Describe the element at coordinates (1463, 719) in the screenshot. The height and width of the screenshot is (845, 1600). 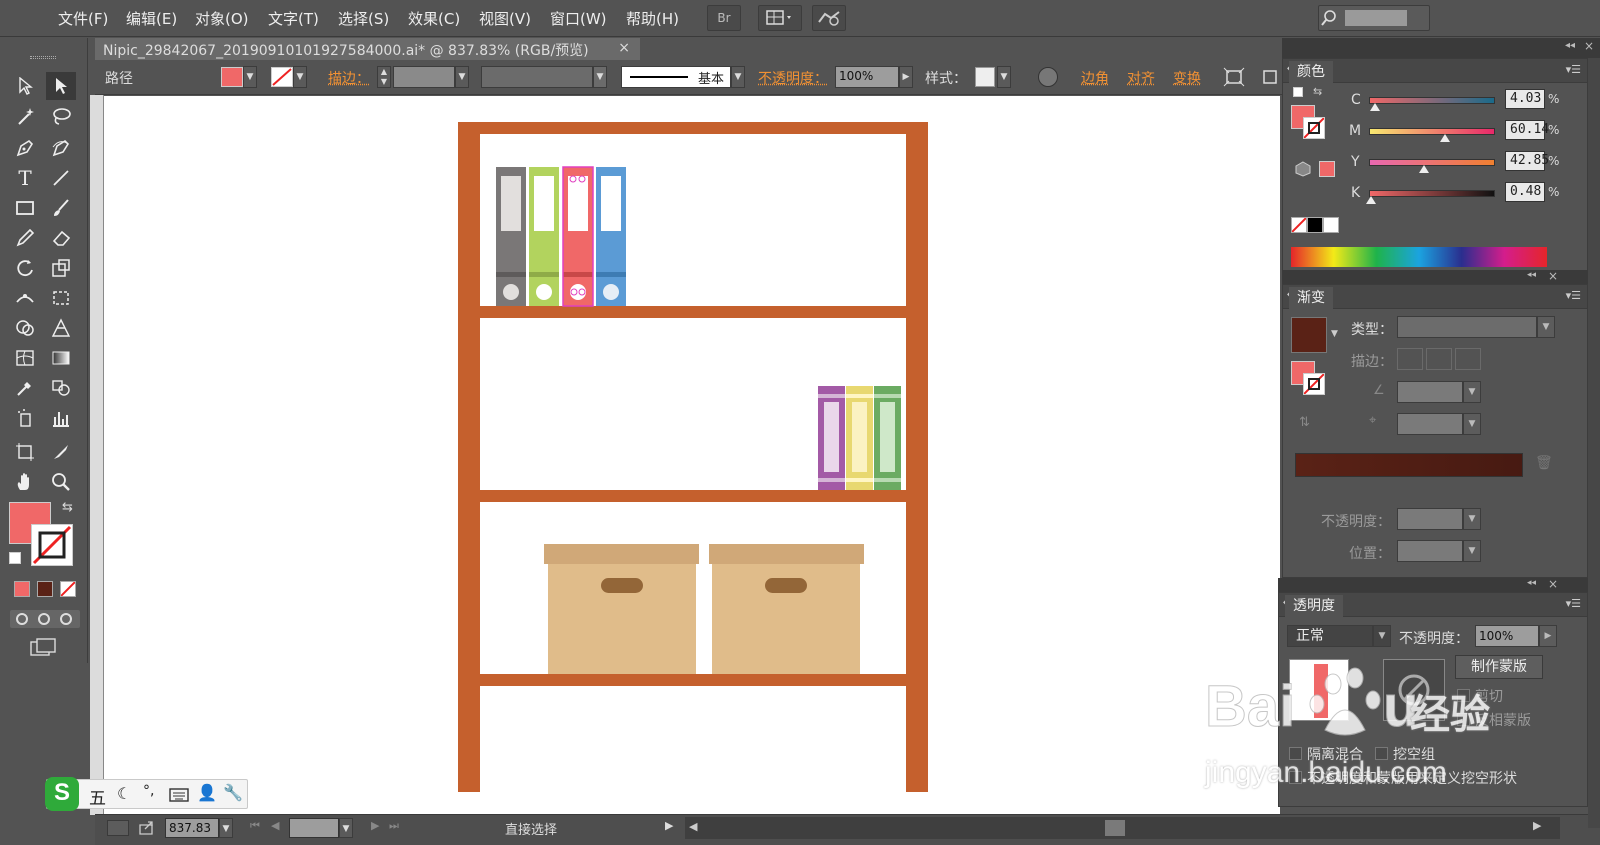
I see `invert-mask-checkbox` at that location.